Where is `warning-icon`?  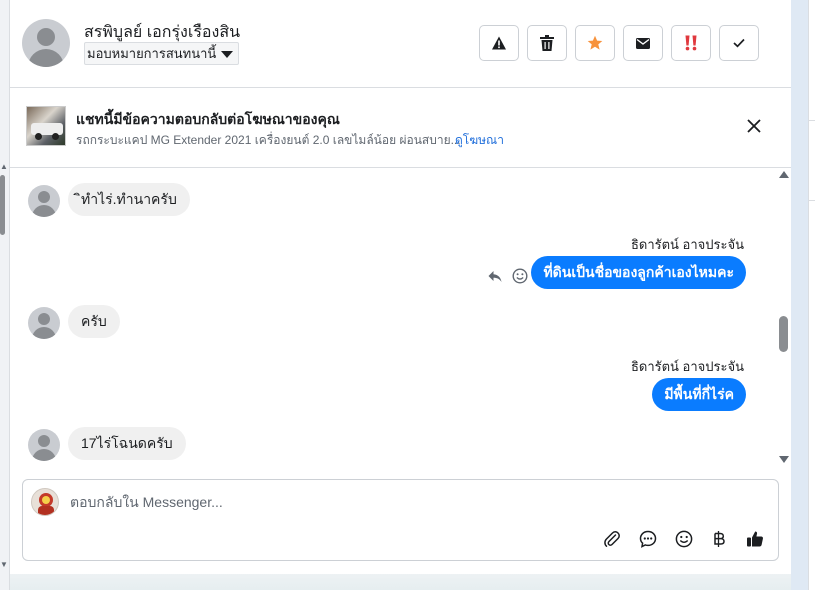
warning-icon is located at coordinates (499, 43).